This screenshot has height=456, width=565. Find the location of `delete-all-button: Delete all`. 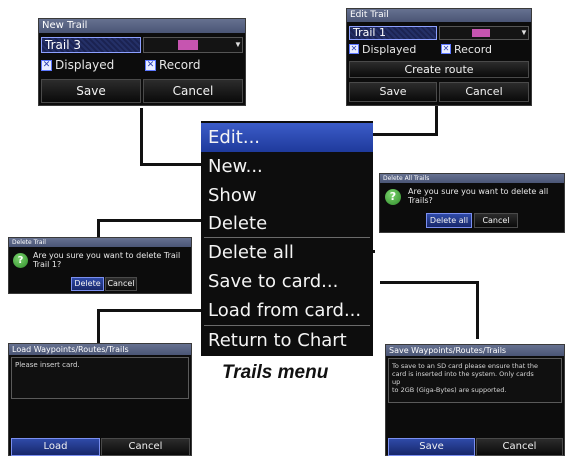

delete-all-button: Delete all is located at coordinates (449, 220).